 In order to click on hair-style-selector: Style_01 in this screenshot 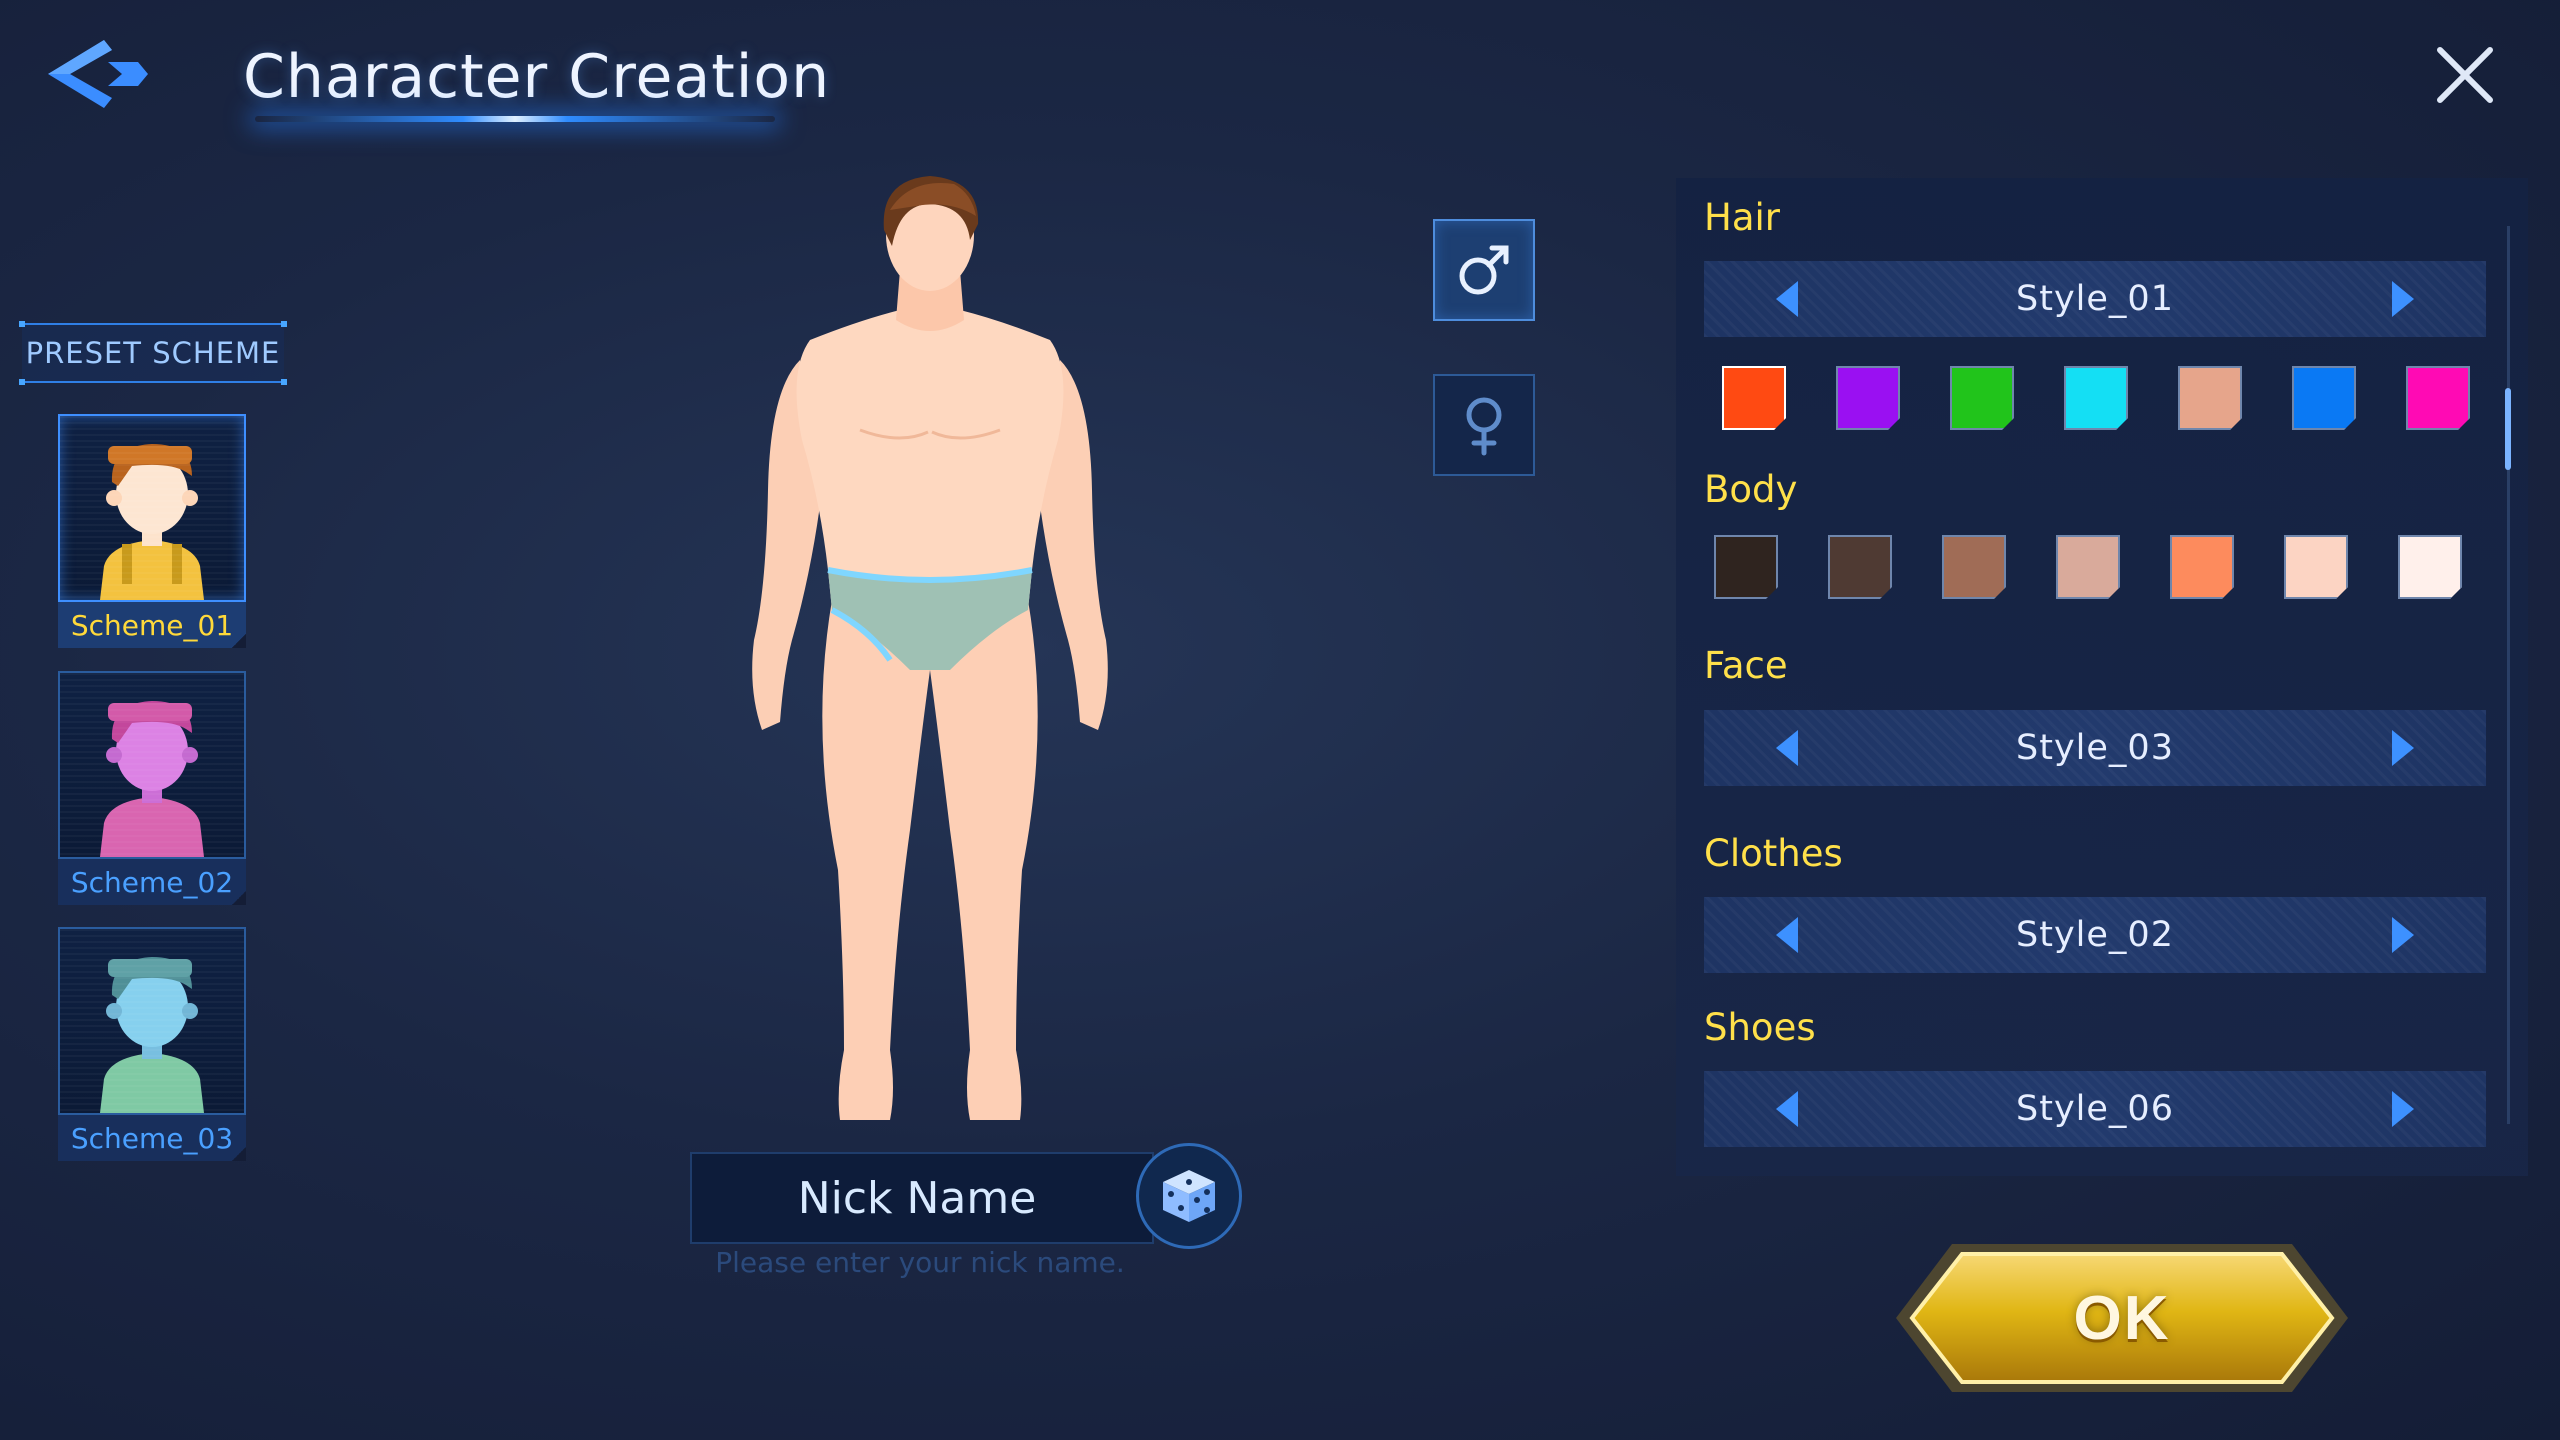, I will do `click(2095, 299)`.